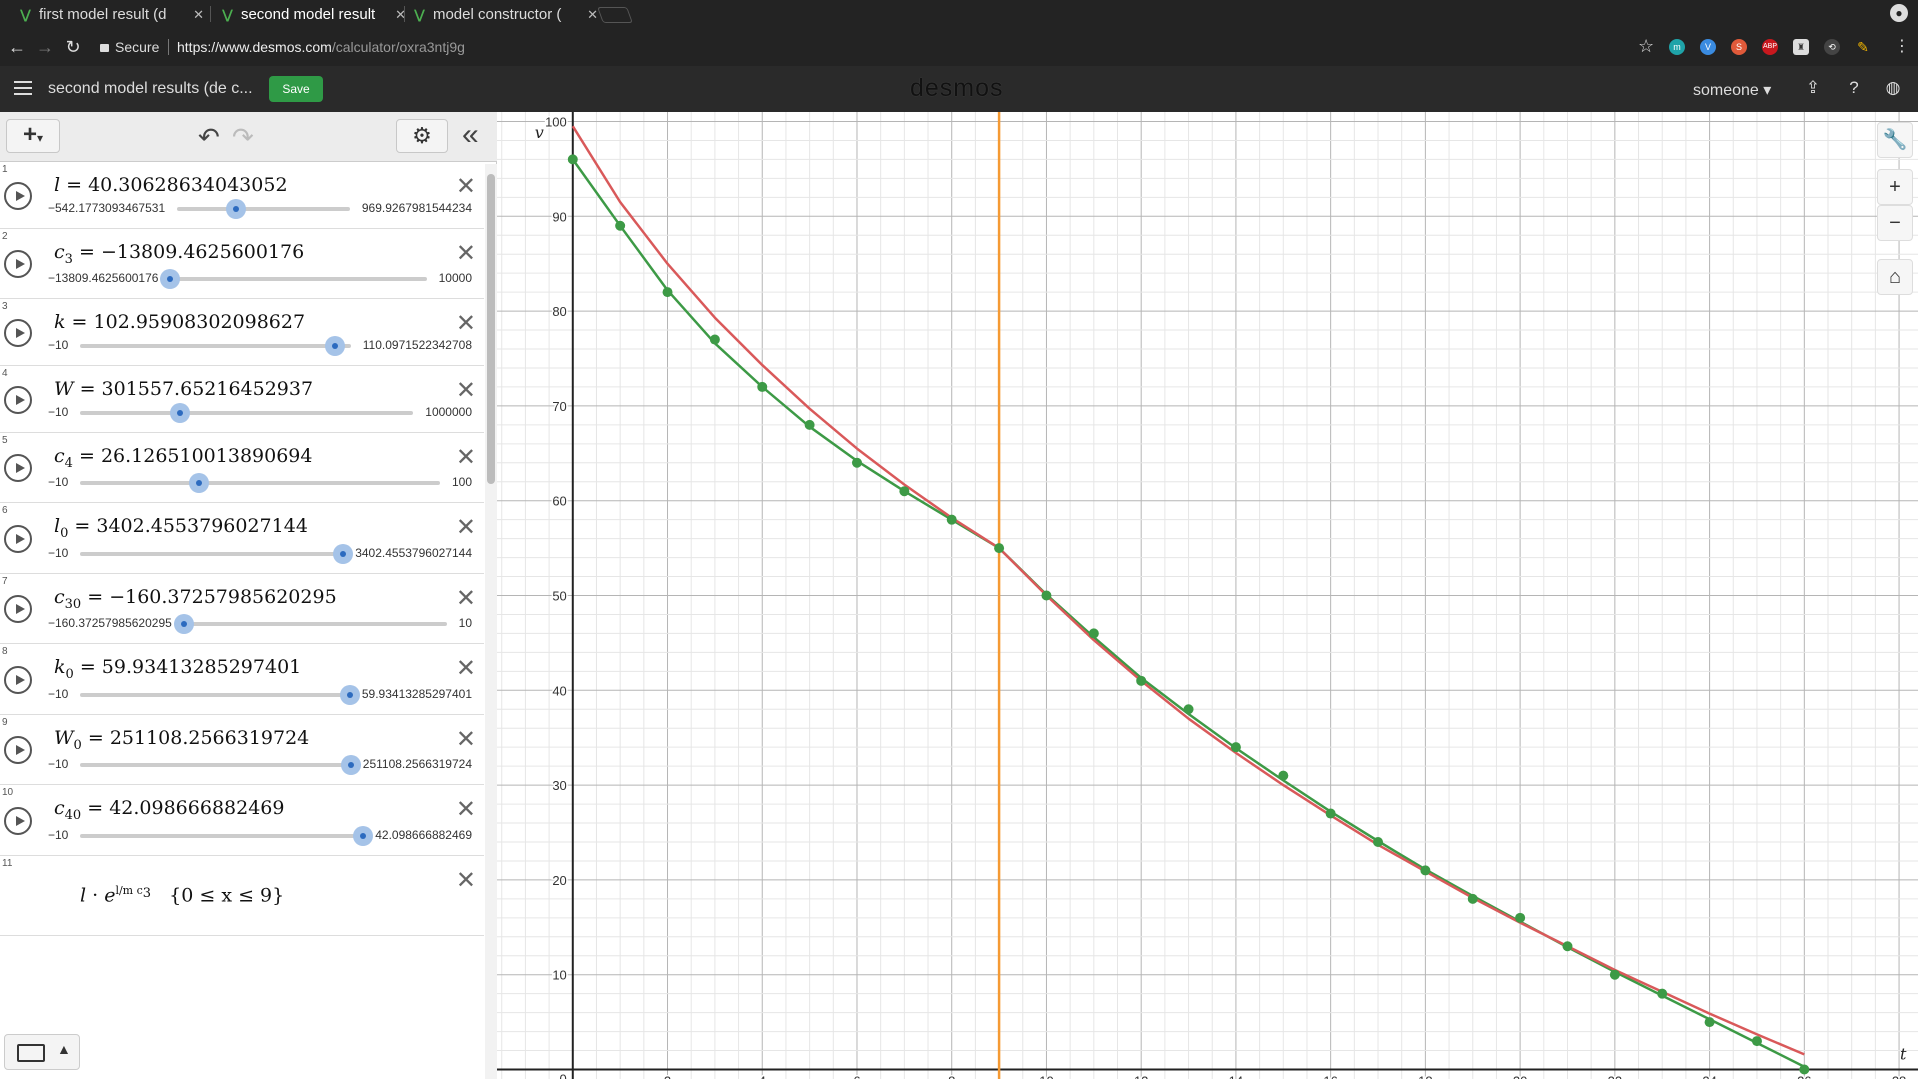 Image resolution: width=1918 pixels, height=1079 pixels. Describe the element at coordinates (182, 895) in the screenshot. I see `piecewise-formula: l · el/m c3 {0 ≤ x ≤ 9}` at that location.